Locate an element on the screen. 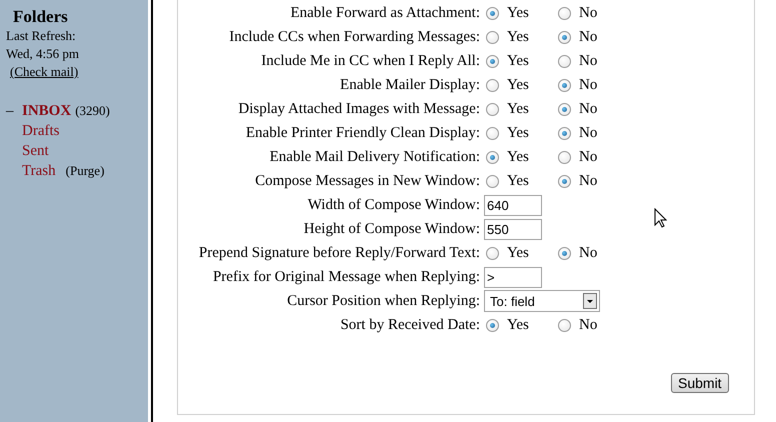 The height and width of the screenshot is (422, 776). folder-link: Sent is located at coordinates (35, 151).